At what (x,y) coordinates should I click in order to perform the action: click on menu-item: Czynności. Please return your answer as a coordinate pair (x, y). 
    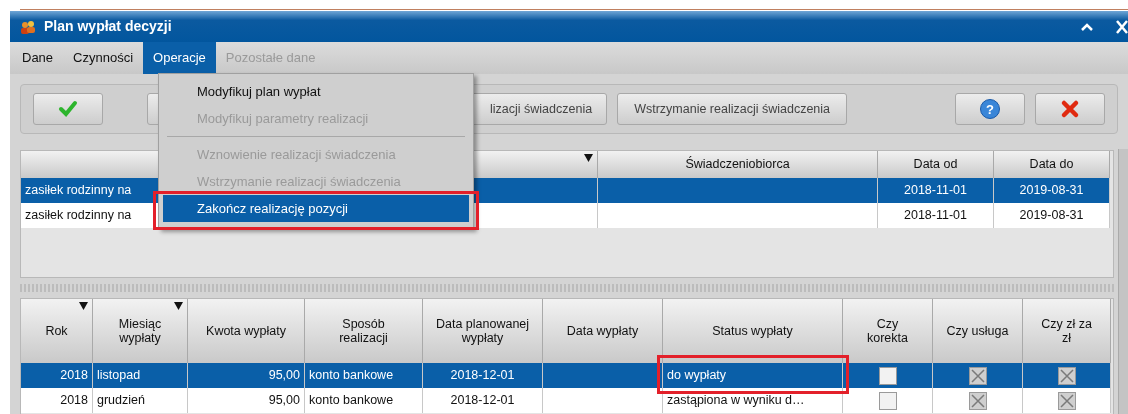
    Looking at the image, I should click on (103, 58).